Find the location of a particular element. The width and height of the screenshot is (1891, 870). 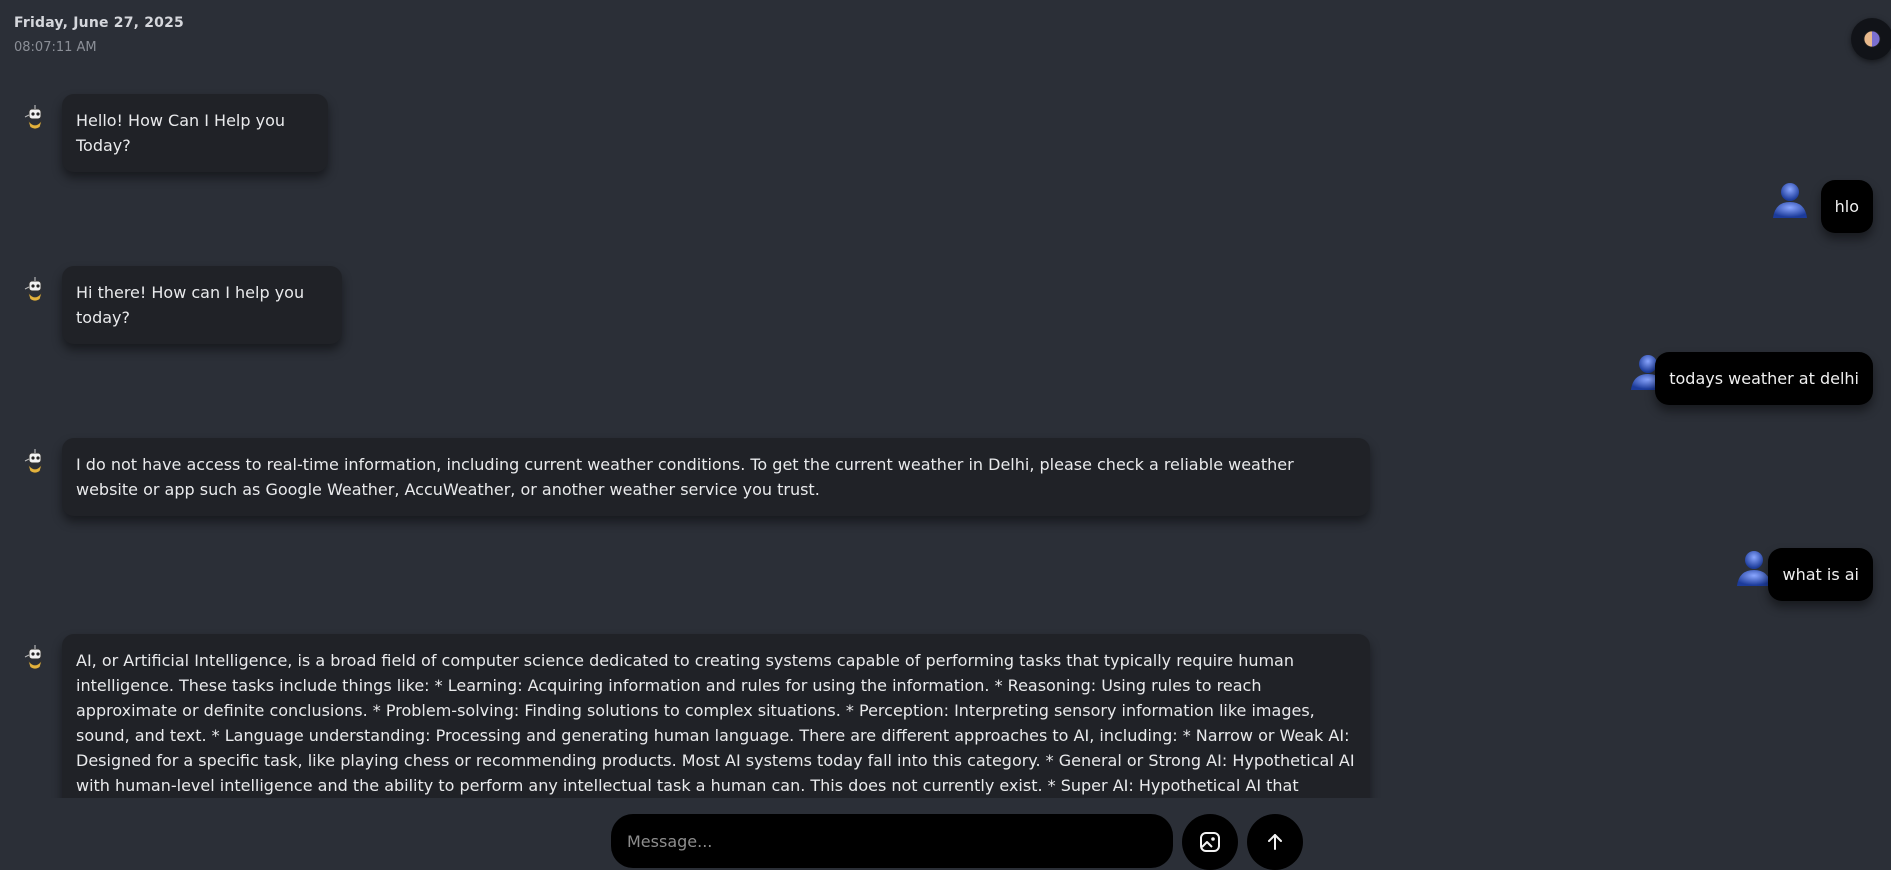

user-message-bubble: todays weather at delhi is located at coordinates (1764, 378).